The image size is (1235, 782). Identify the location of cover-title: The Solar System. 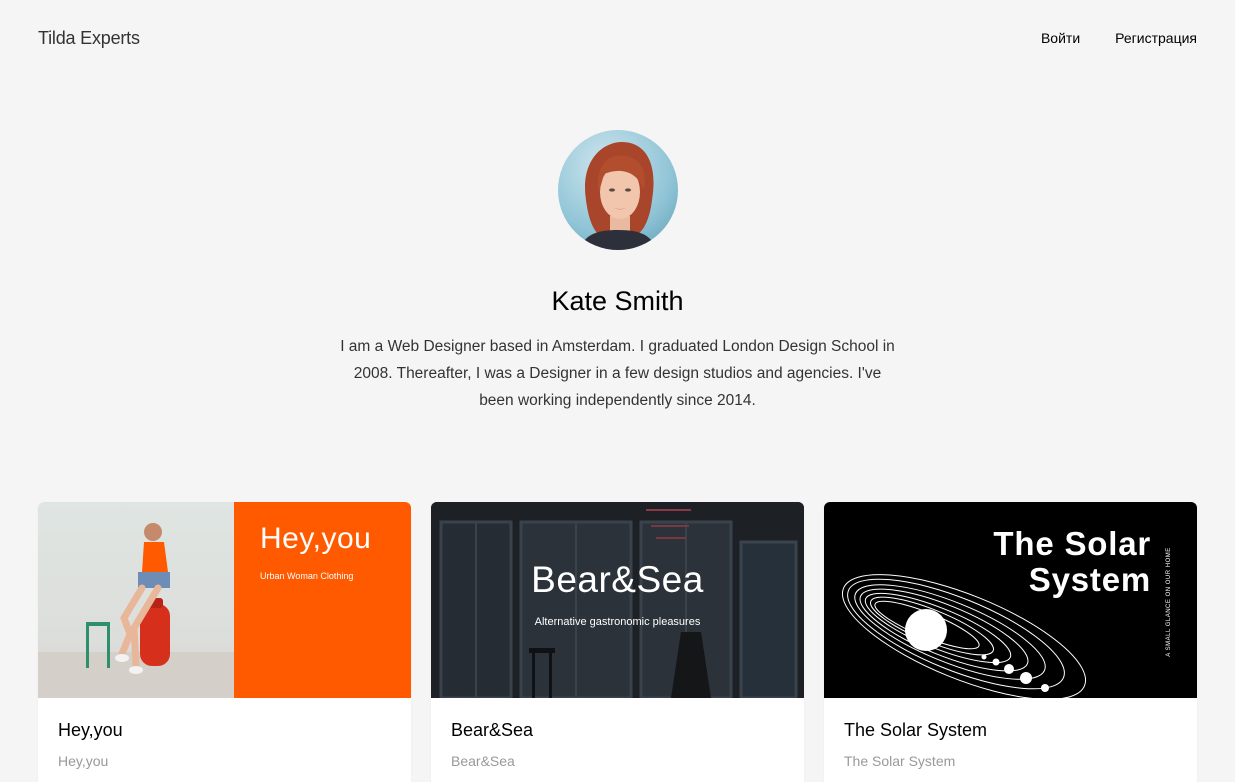
(1072, 562).